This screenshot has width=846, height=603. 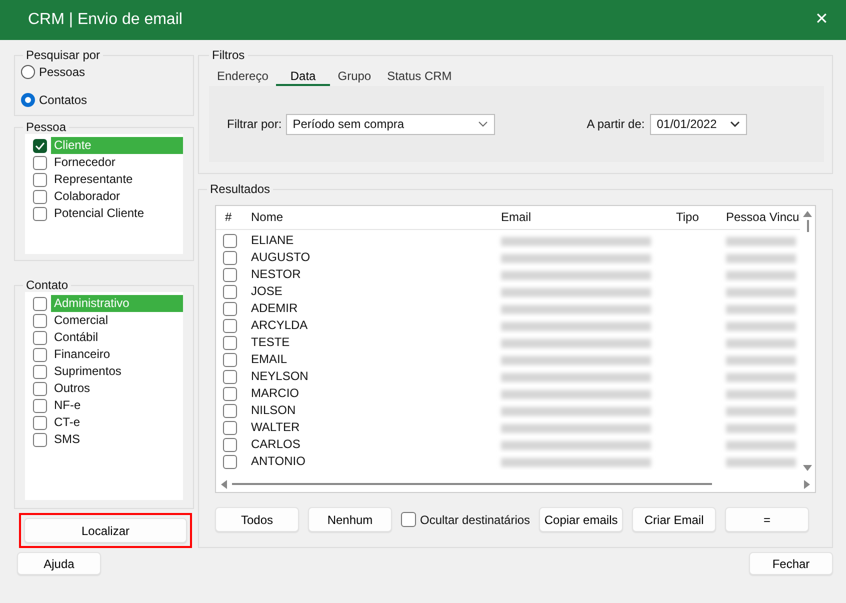 I want to click on right-arrow-icon, so click(x=807, y=484).